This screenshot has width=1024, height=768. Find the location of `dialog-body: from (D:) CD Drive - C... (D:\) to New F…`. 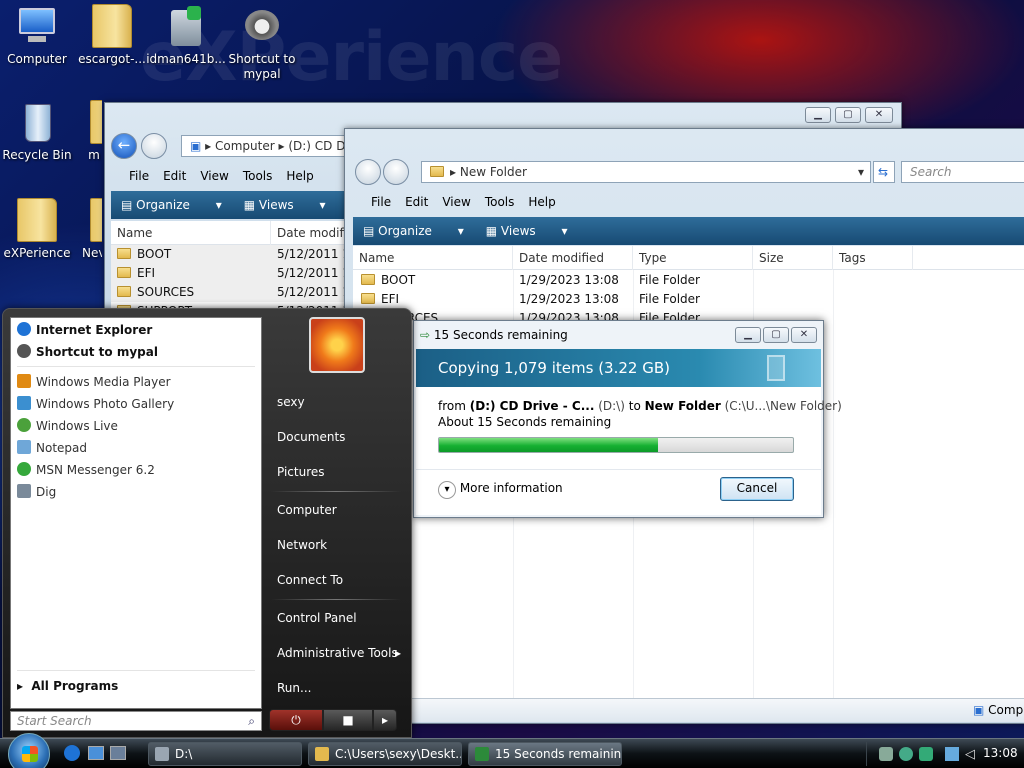

dialog-body: from (D:) CD Drive - C... (D:\) to New F… is located at coordinates (629, 451).